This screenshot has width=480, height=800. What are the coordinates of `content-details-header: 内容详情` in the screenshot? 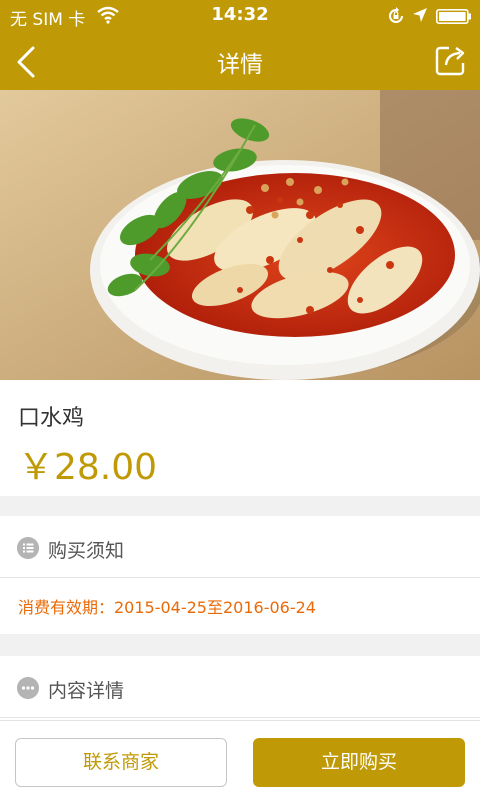 It's located at (240, 687).